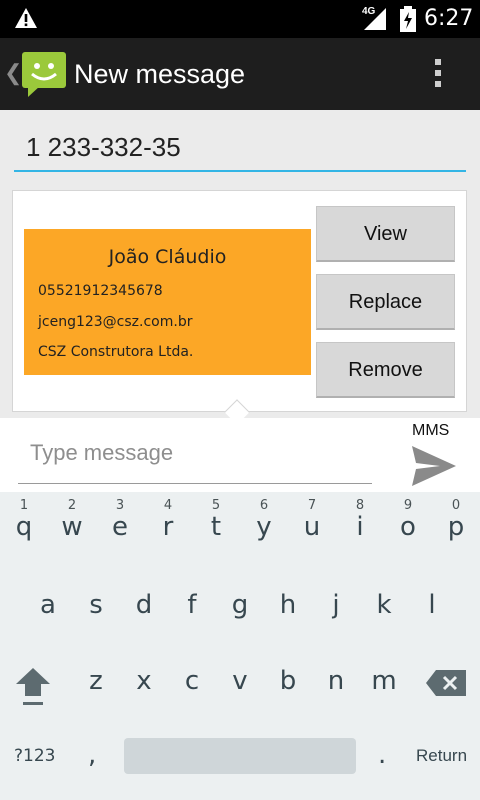 The image size is (480, 800). I want to click on backspace-icon, so click(446, 683).